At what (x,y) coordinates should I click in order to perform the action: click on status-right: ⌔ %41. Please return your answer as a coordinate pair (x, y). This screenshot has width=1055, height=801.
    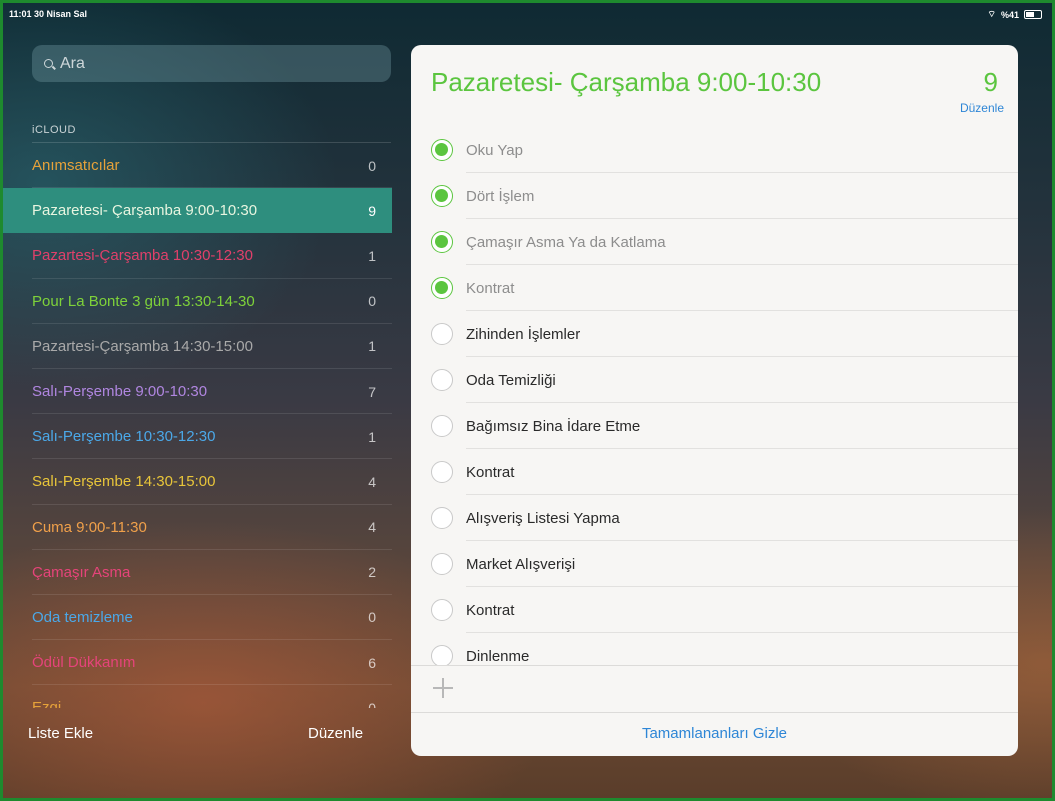
    Looking at the image, I should click on (1015, 14).